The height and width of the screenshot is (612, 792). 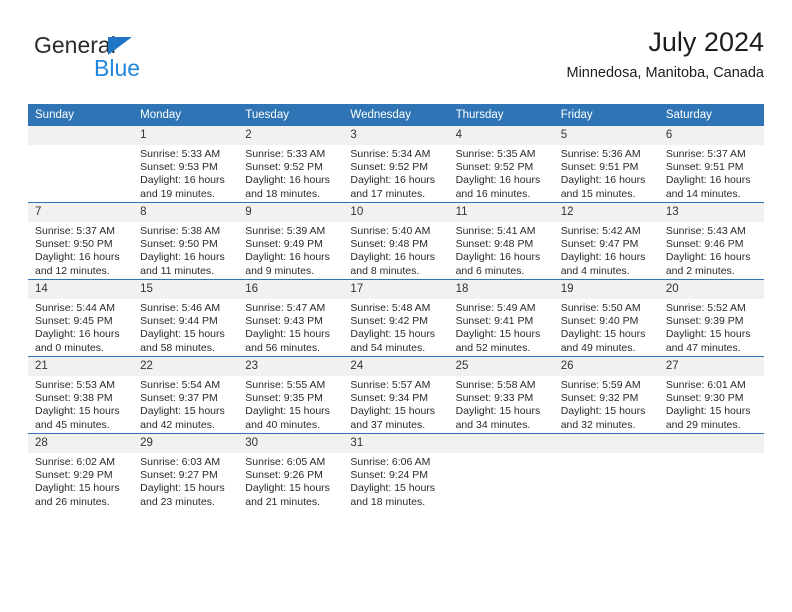 I want to click on day-number: 13, so click(x=711, y=212).